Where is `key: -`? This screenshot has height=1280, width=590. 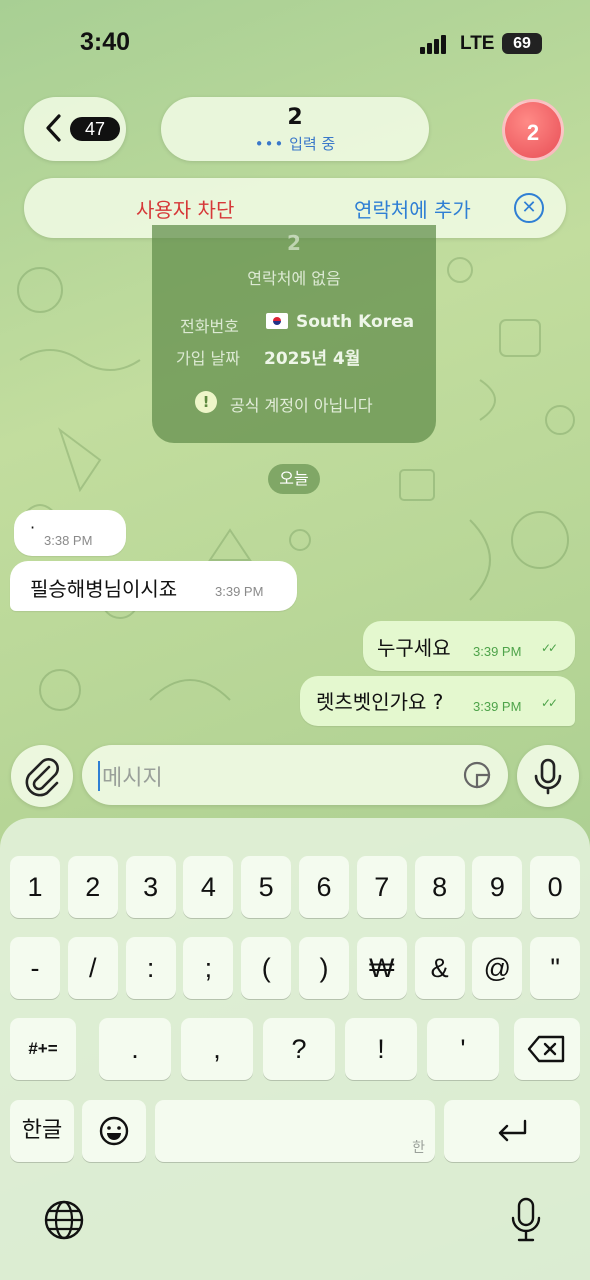 key: - is located at coordinates (35, 968).